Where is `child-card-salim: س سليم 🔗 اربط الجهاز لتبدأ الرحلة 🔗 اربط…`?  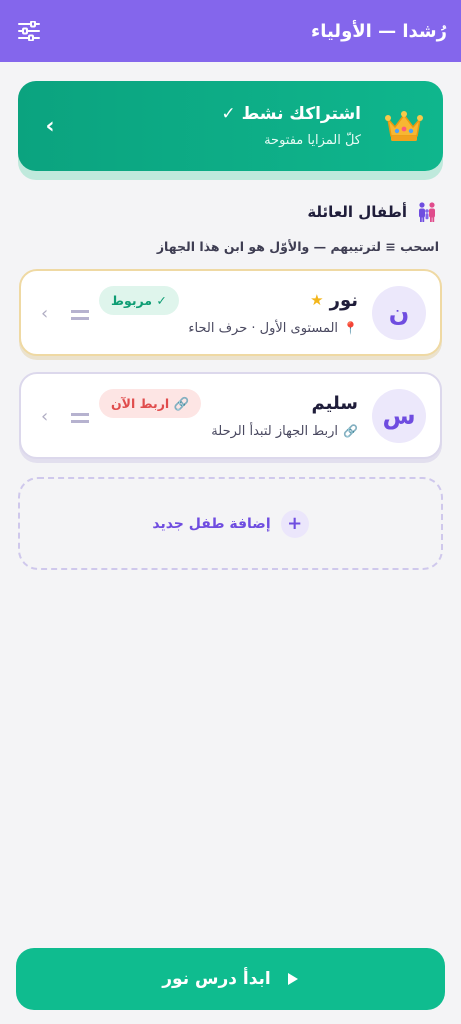
child-card-salim: س سليم 🔗 اربط الجهاز لتبدأ الرحلة 🔗 اربط… is located at coordinates (230, 415).